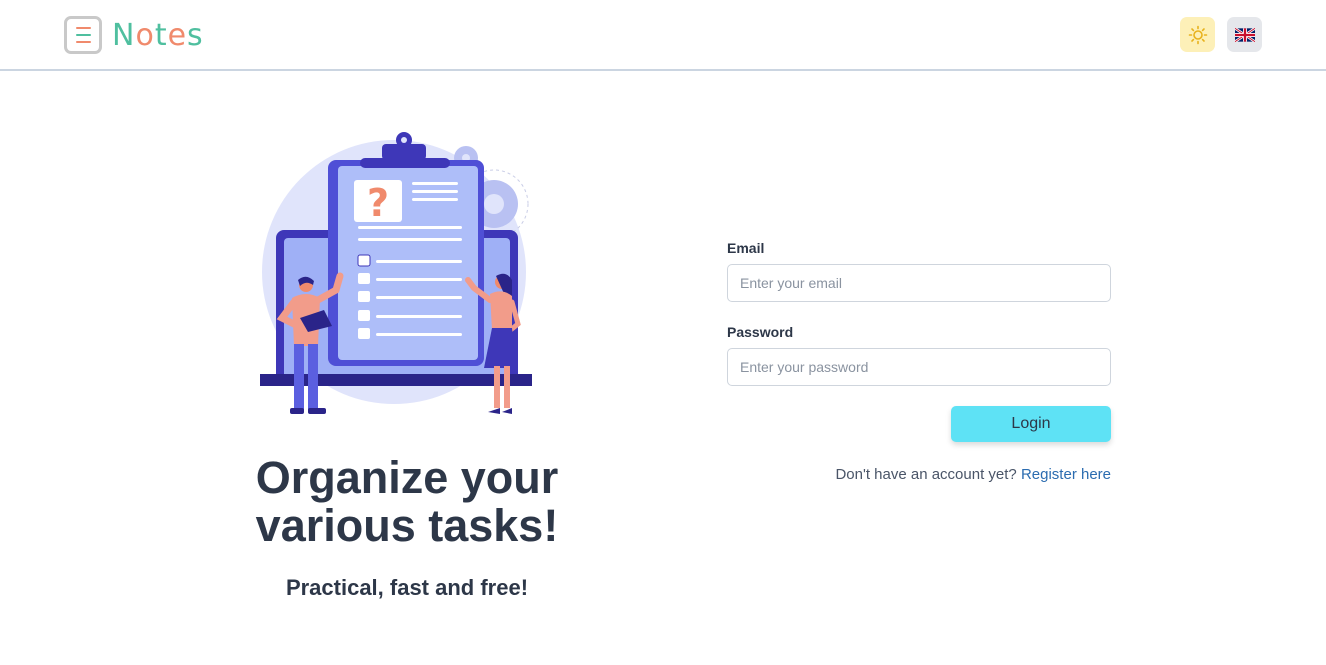 The height and width of the screenshot is (665, 1326). What do you see at coordinates (407, 587) in the screenshot?
I see `hero-subheadline: Practical, fast and free!` at bounding box center [407, 587].